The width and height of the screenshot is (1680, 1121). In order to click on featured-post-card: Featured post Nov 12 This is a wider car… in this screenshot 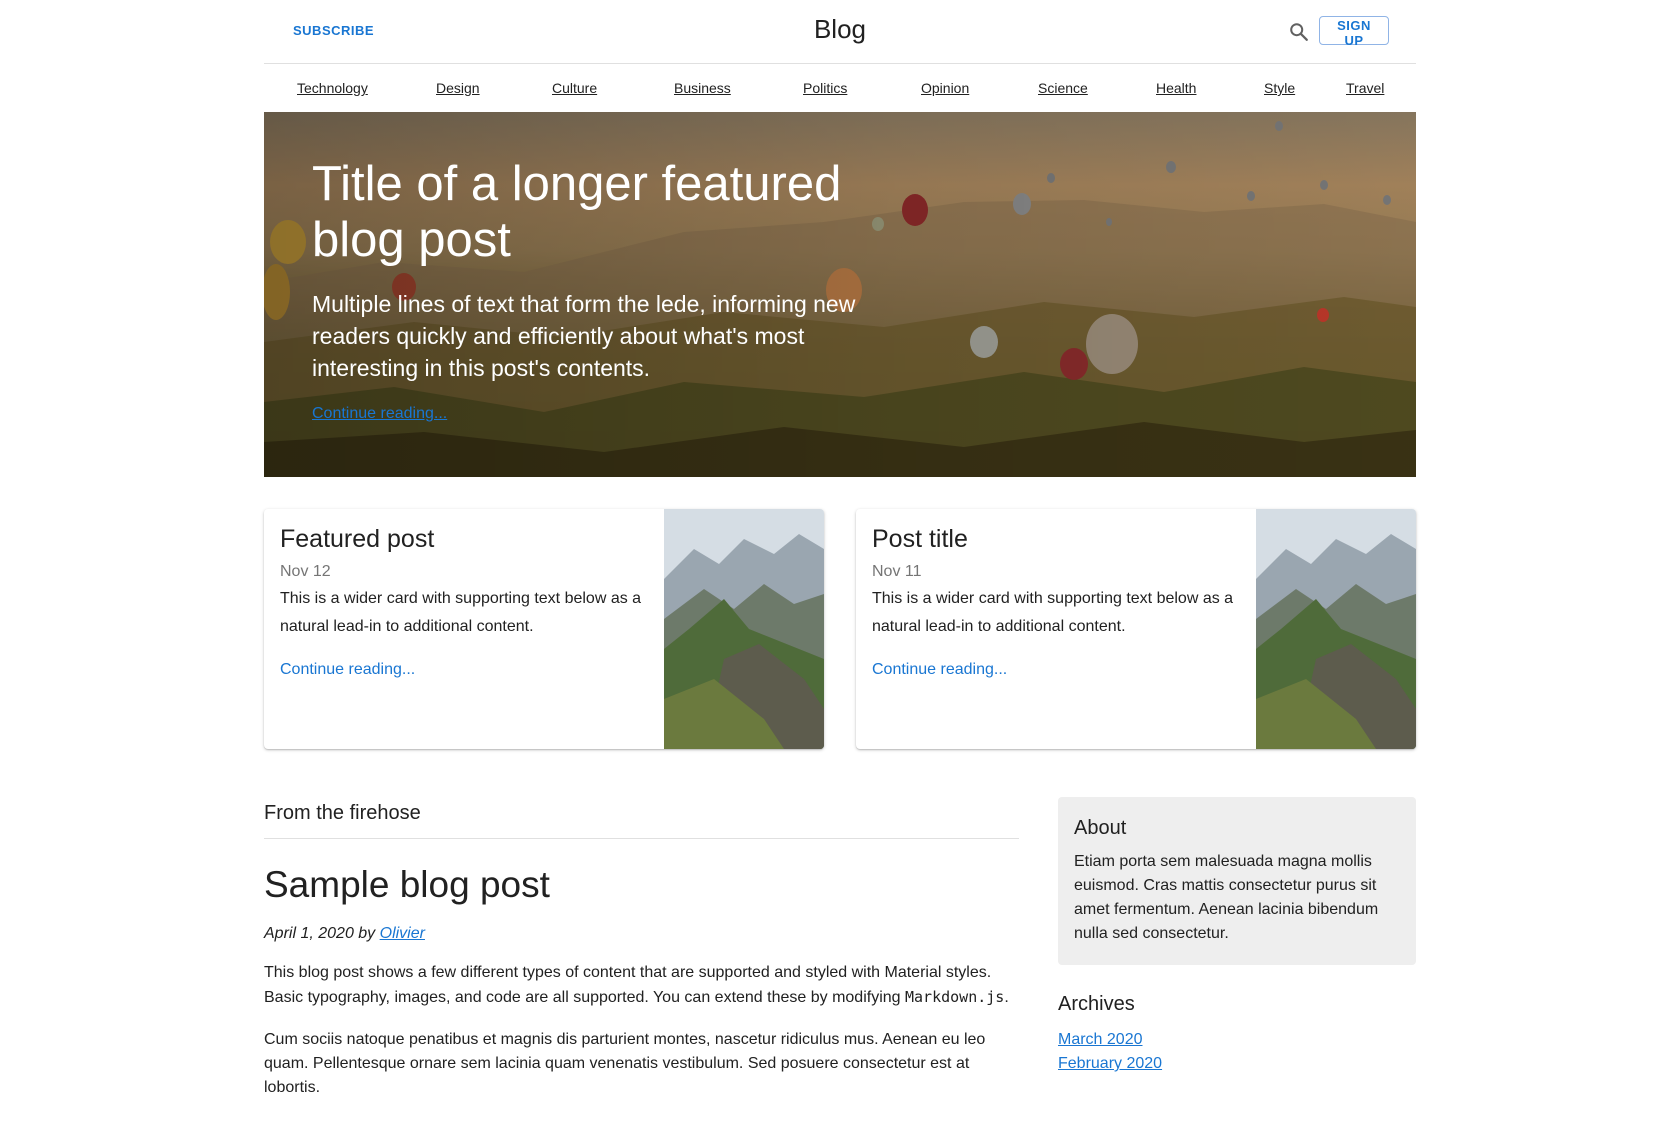, I will do `click(544, 629)`.